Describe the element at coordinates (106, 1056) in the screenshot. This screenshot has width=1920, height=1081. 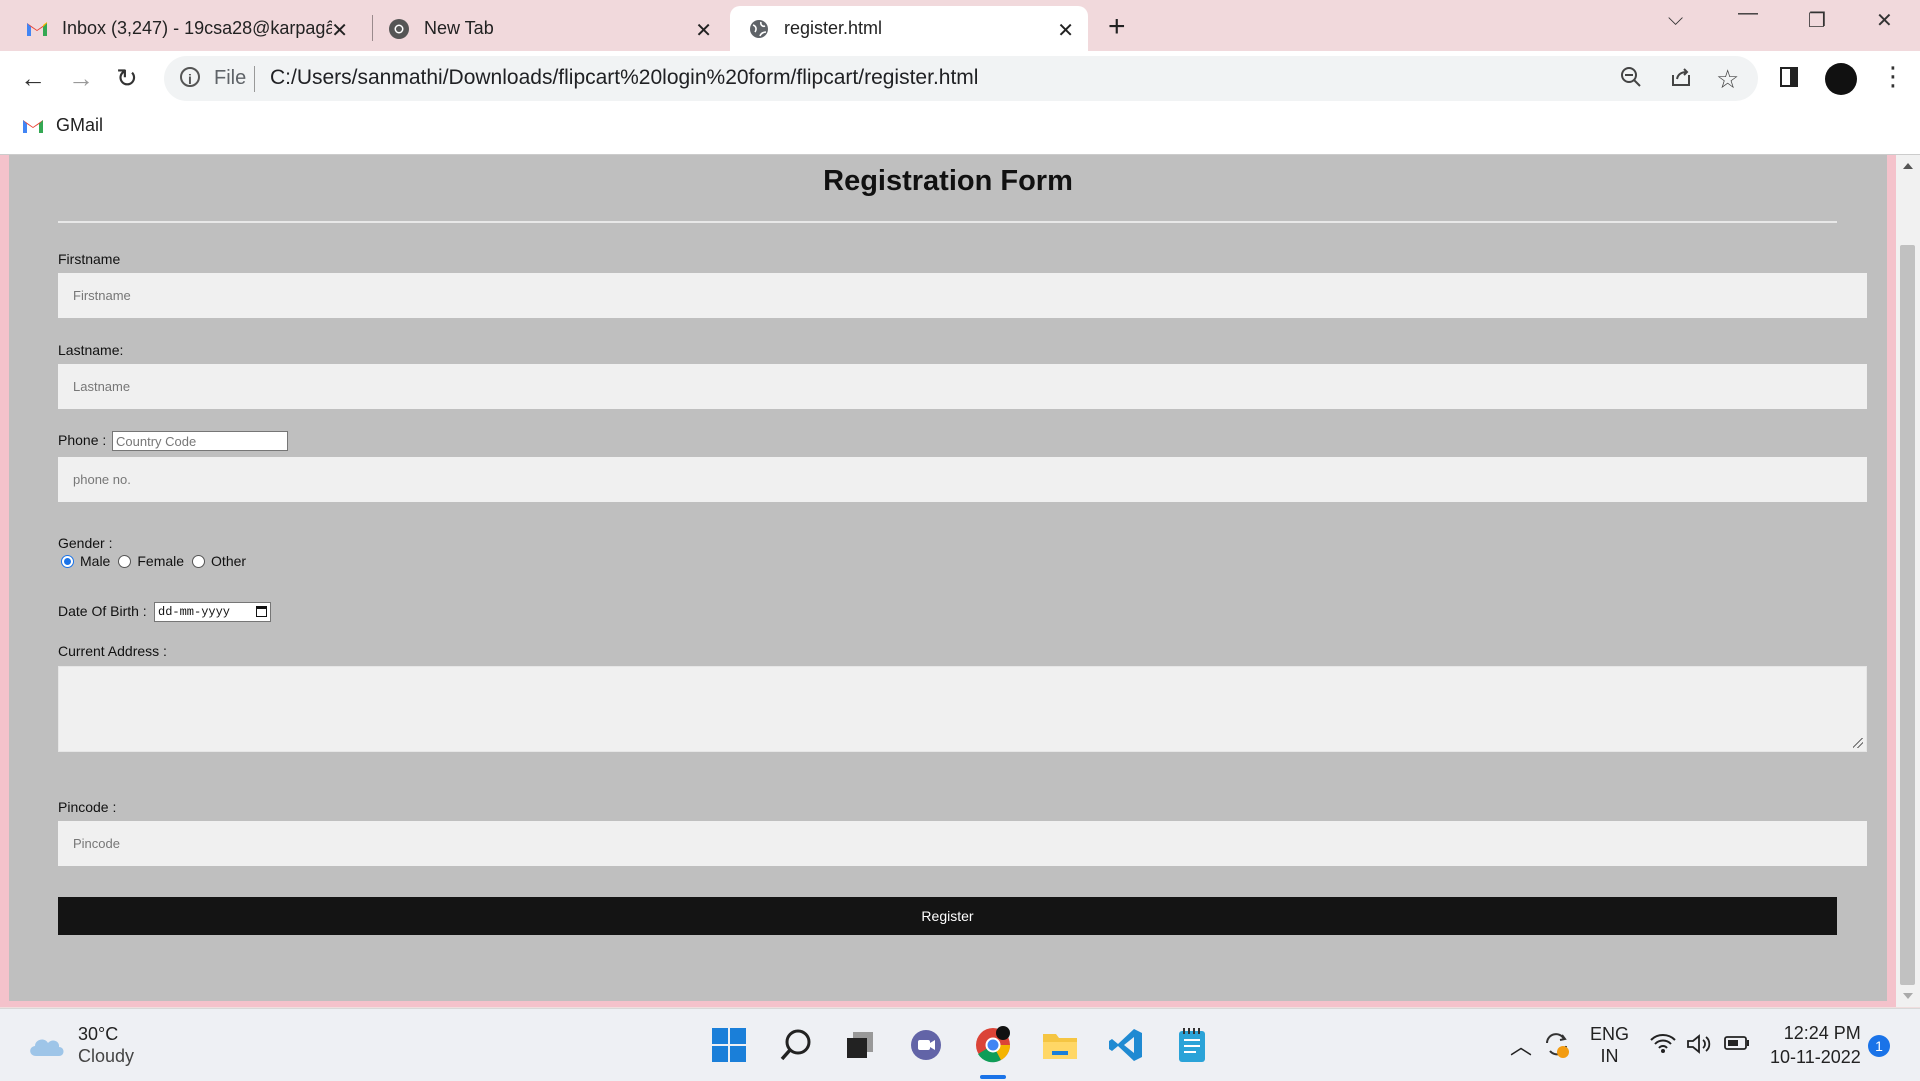
I see `weather-condition: Cloudy` at that location.